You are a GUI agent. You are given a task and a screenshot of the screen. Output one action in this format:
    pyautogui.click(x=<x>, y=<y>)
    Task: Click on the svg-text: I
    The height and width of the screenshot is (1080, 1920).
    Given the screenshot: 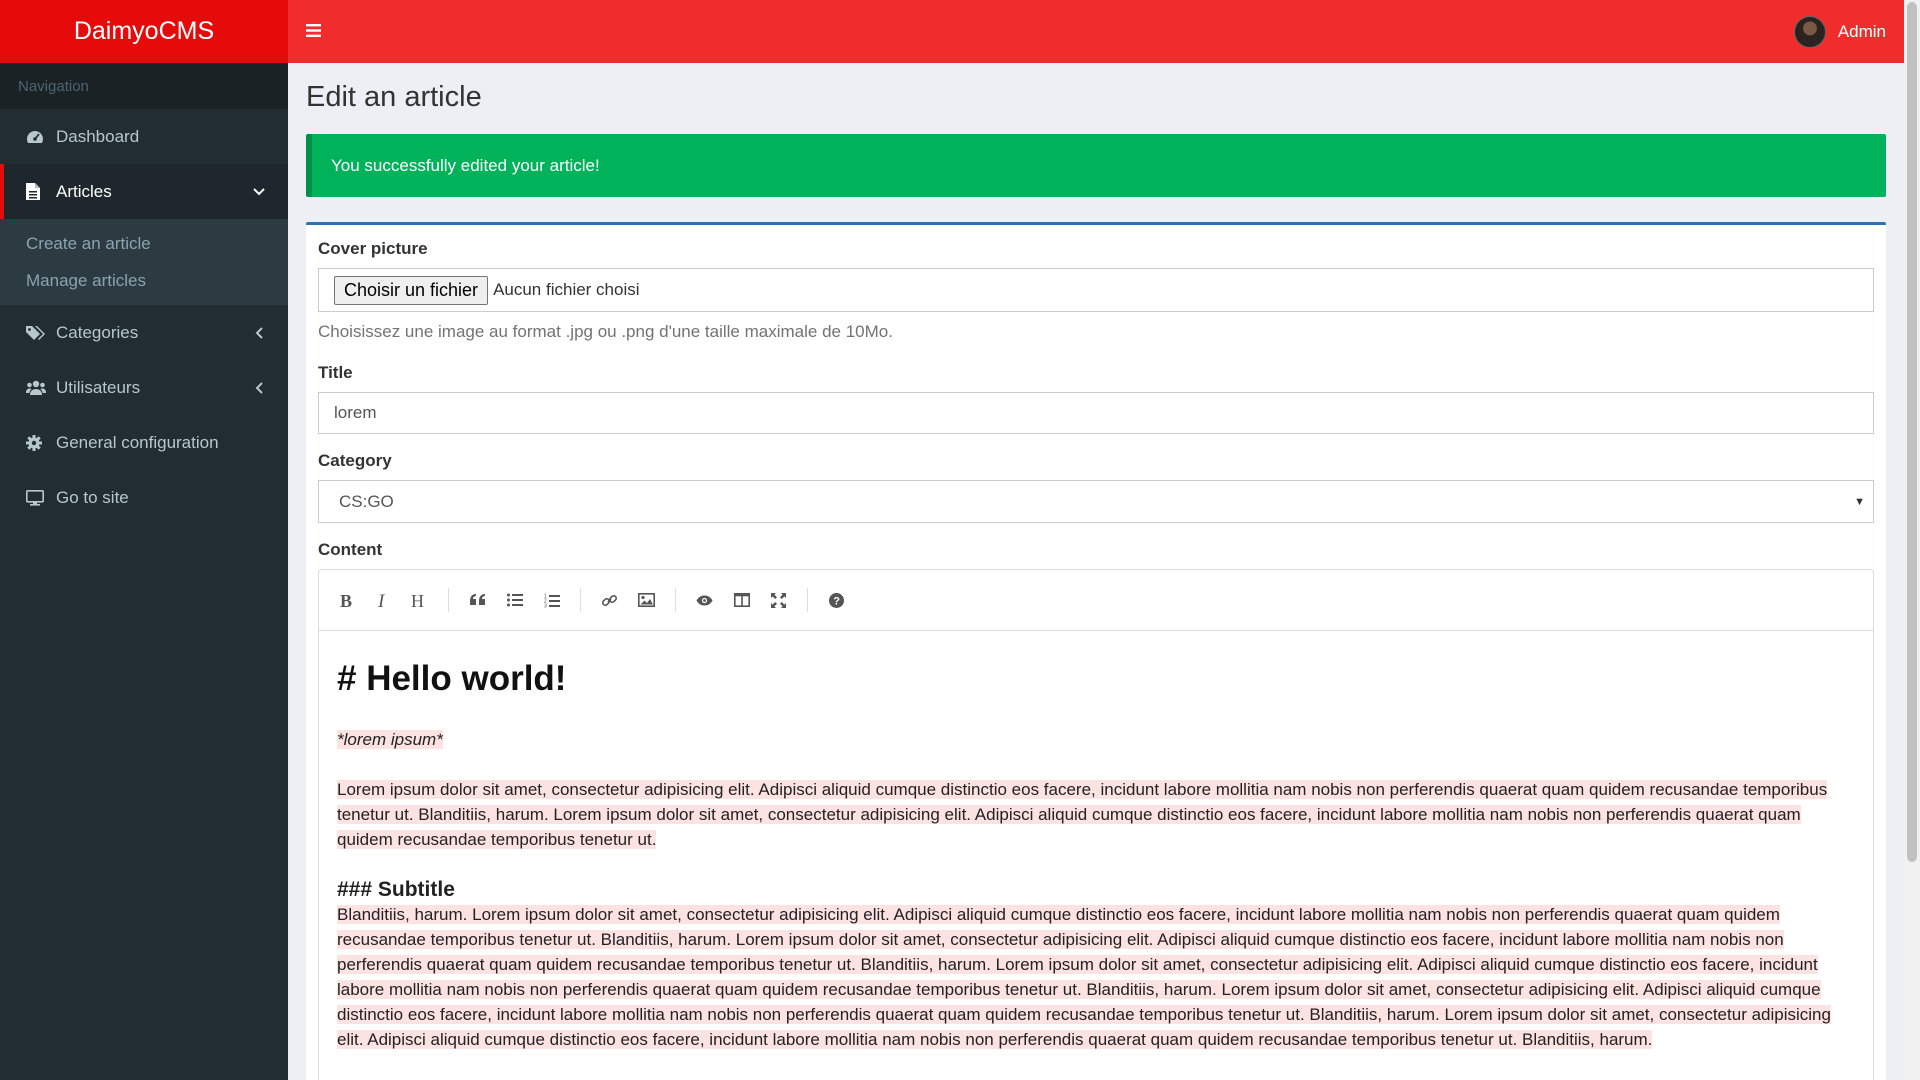 What is the action you would take?
    pyautogui.click(x=381, y=600)
    